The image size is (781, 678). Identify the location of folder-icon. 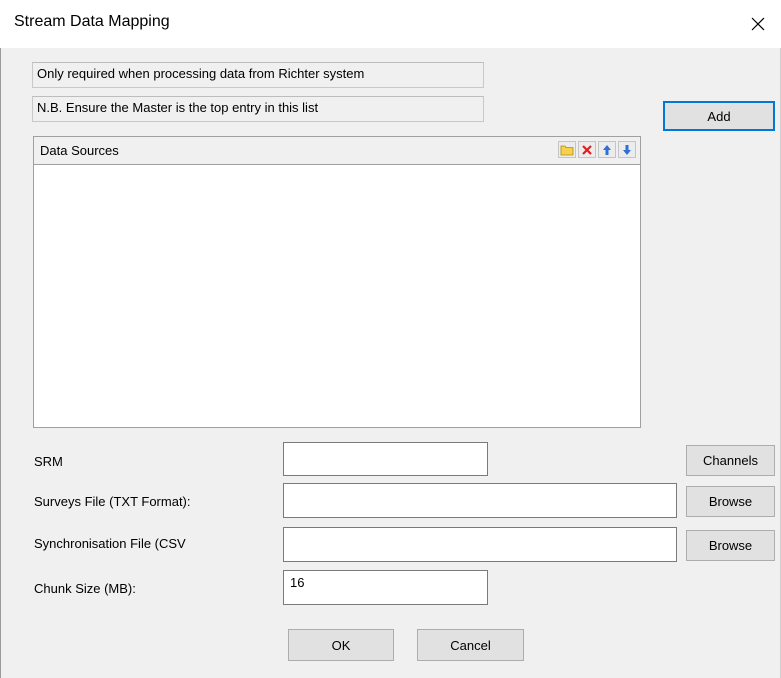
(567, 149).